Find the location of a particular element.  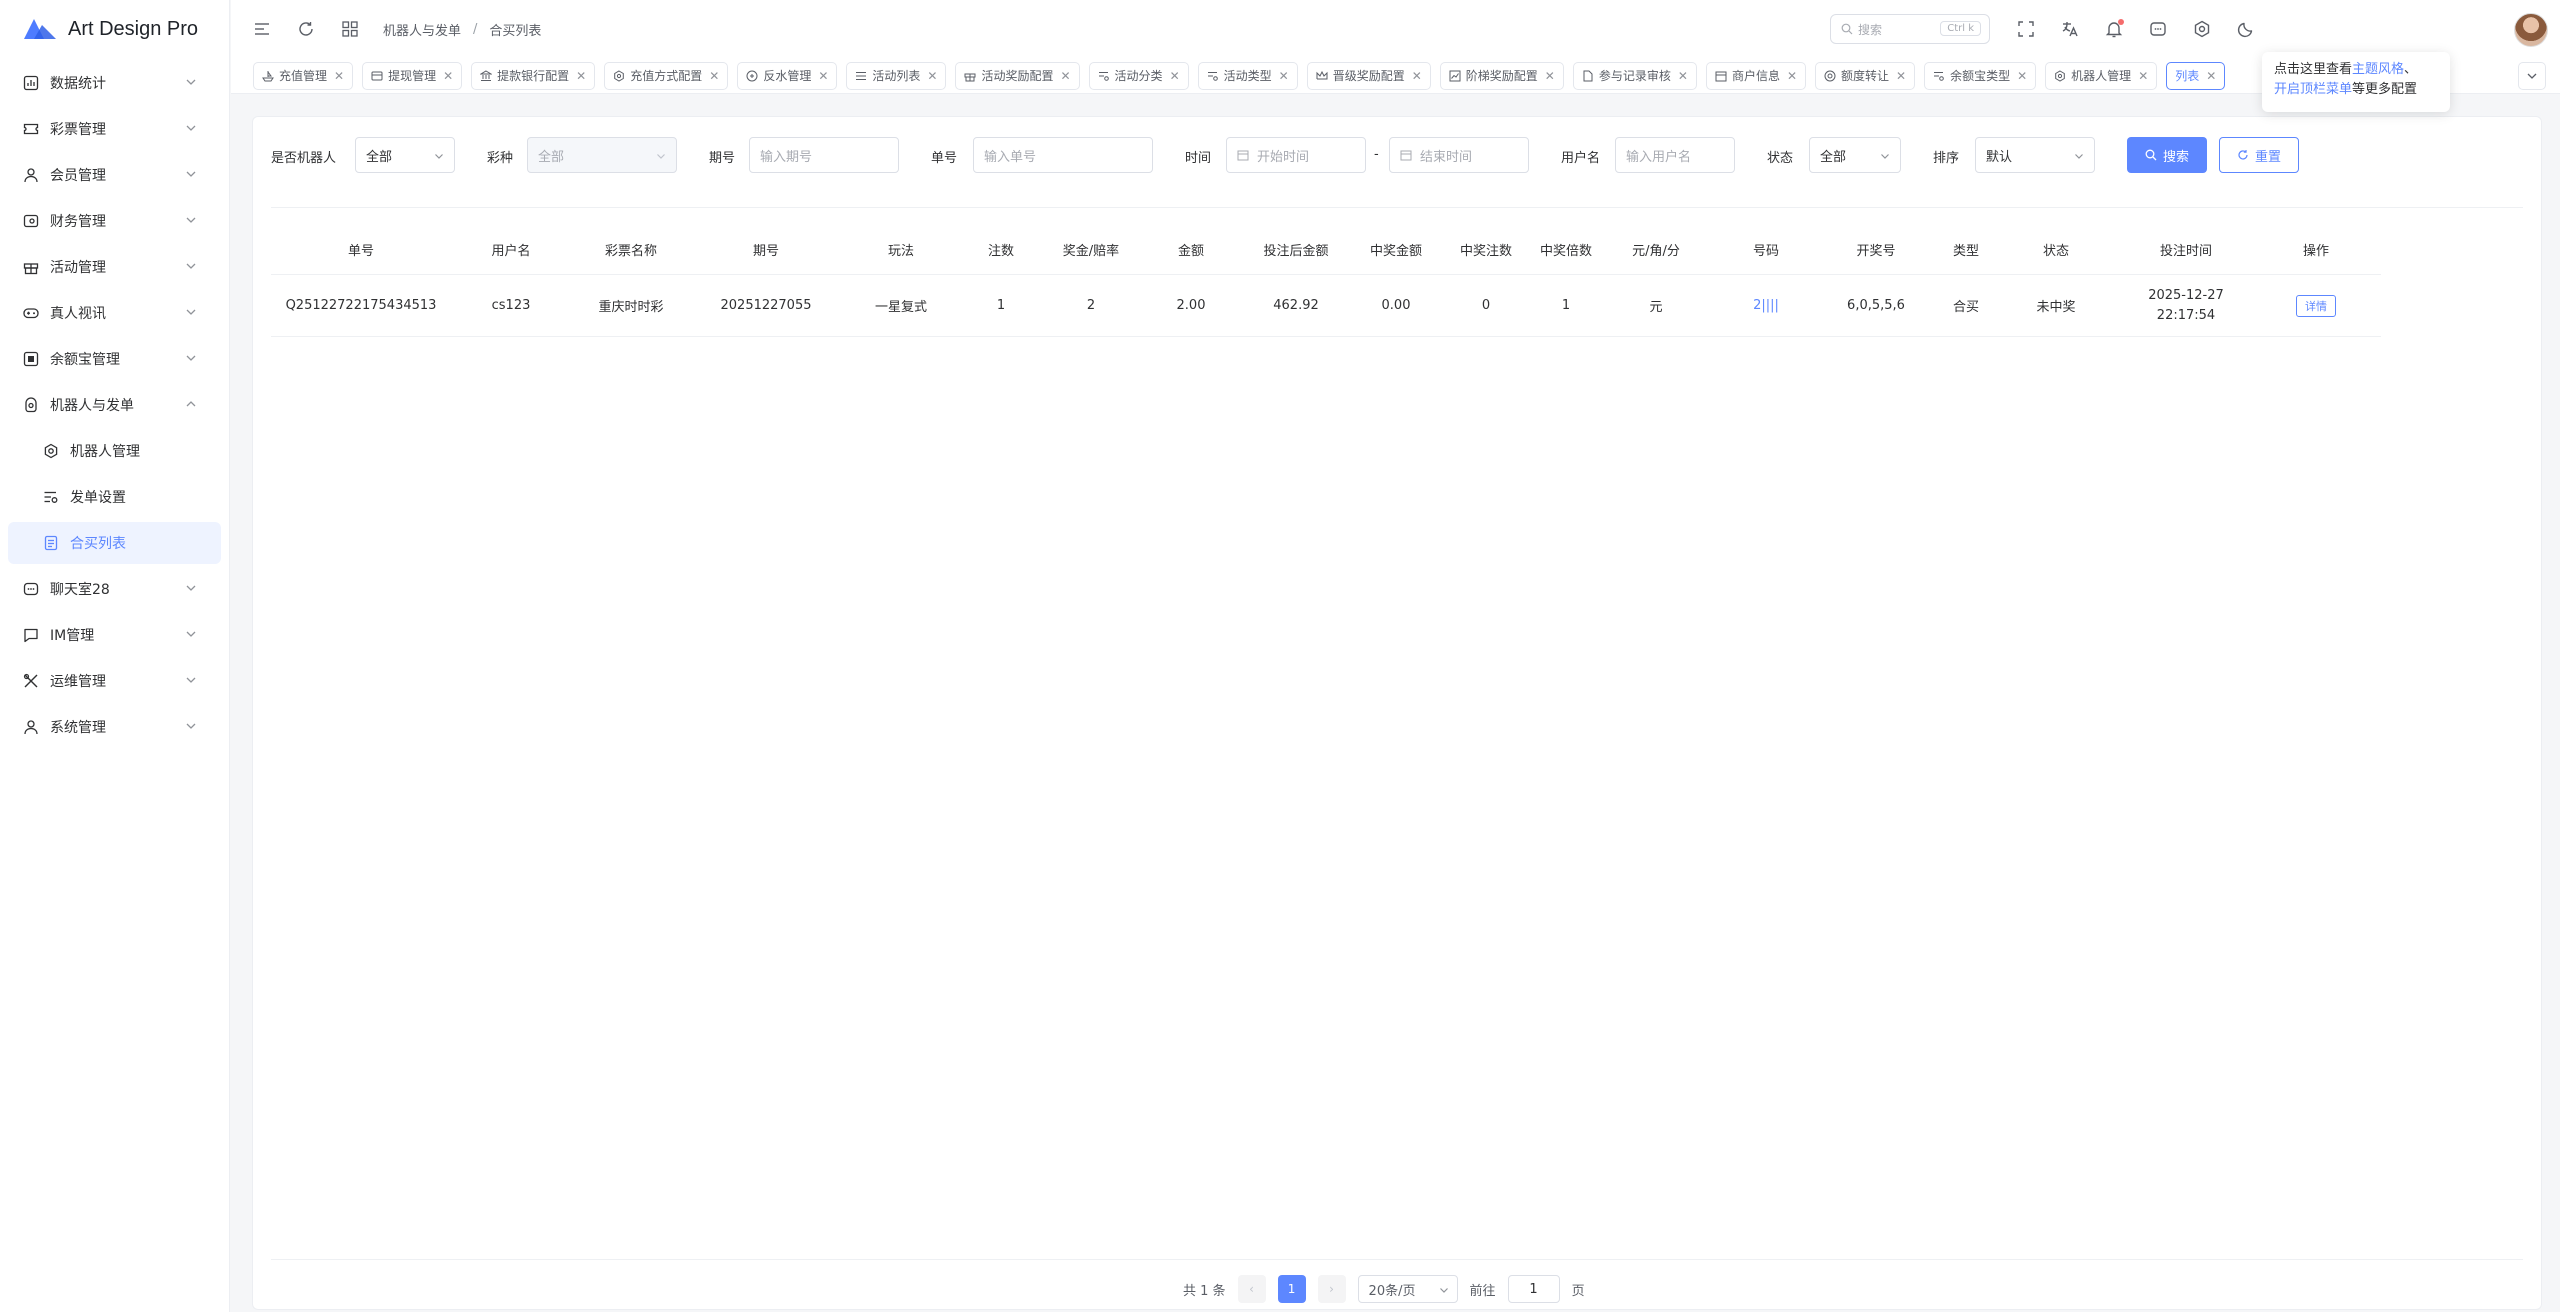

tab-rebate: 反水管理 ✕ is located at coordinates (787, 75).